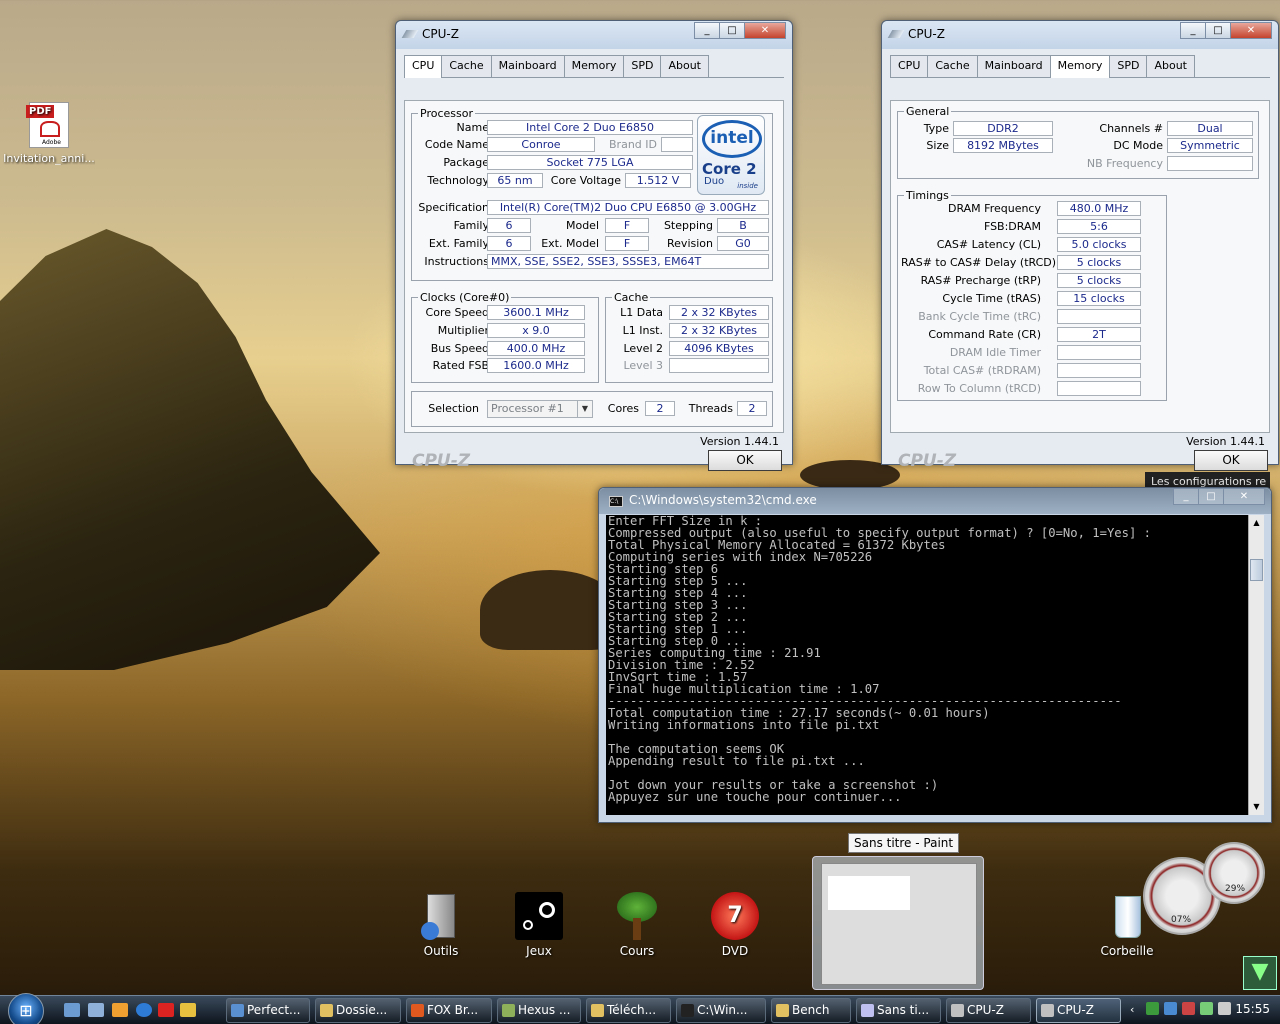 The image size is (1280, 1024). I want to click on scroll-up-arrow: ▲, so click(1256, 523).